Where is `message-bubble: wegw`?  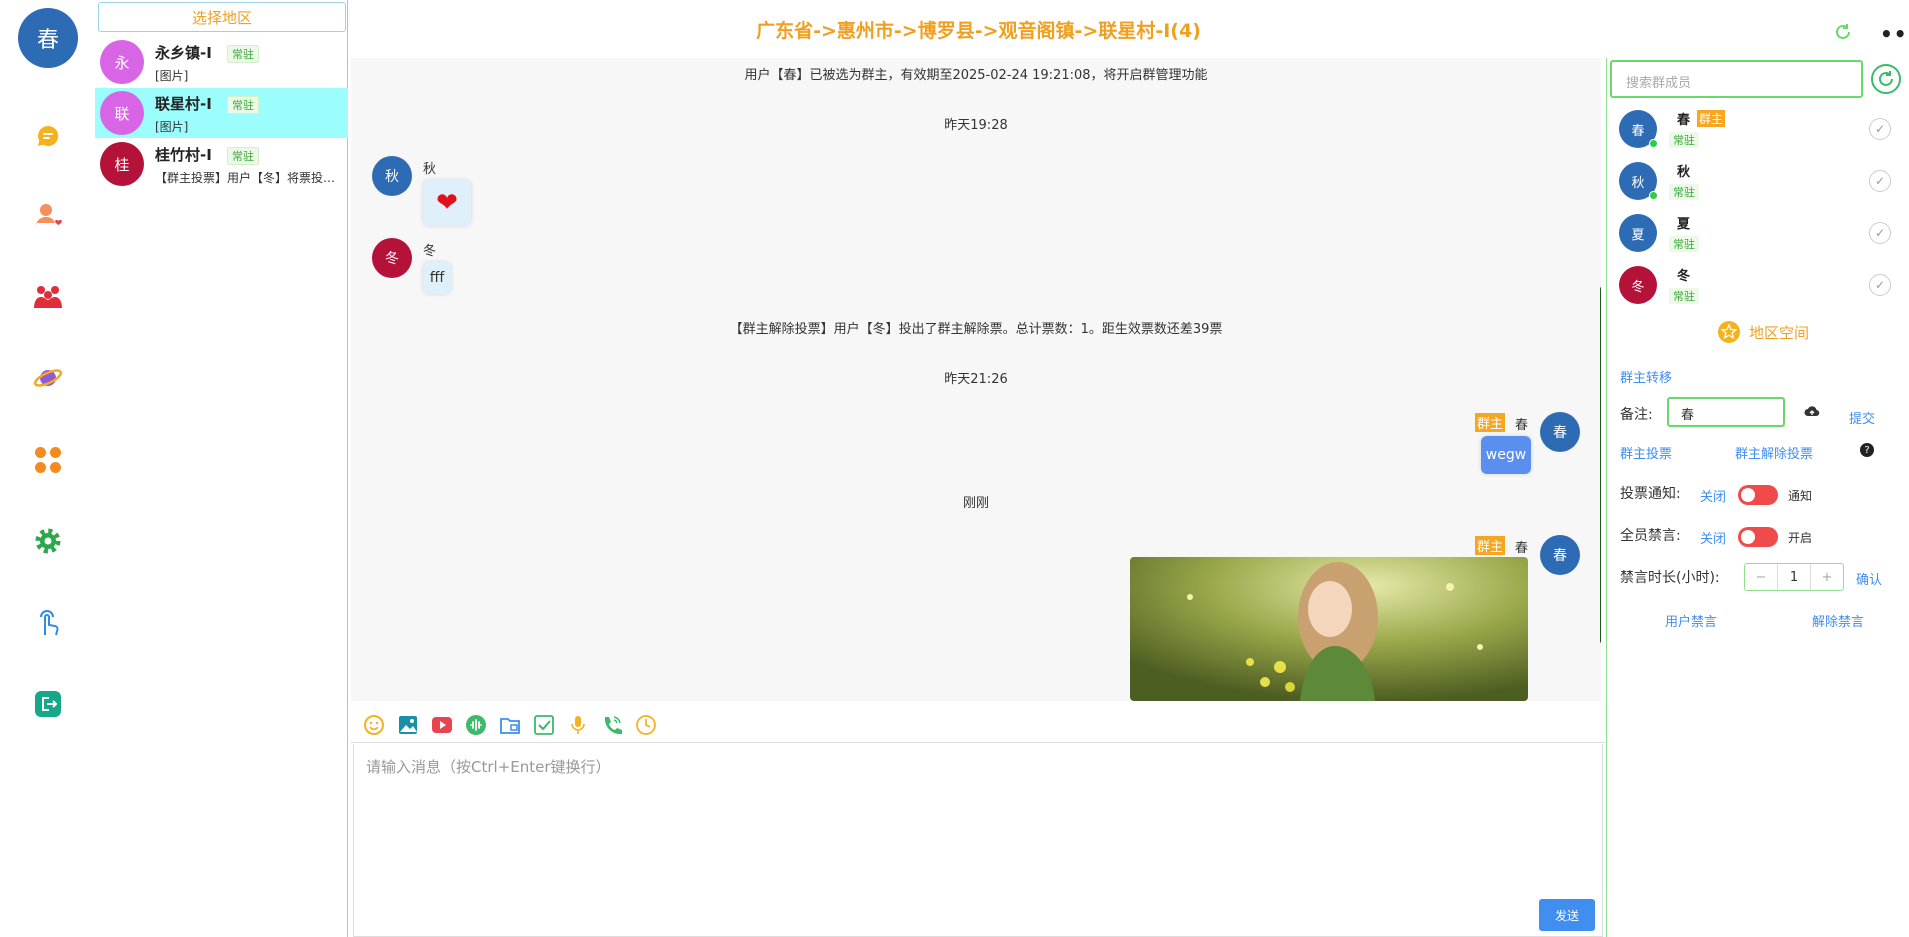
message-bubble: wegw is located at coordinates (1506, 455).